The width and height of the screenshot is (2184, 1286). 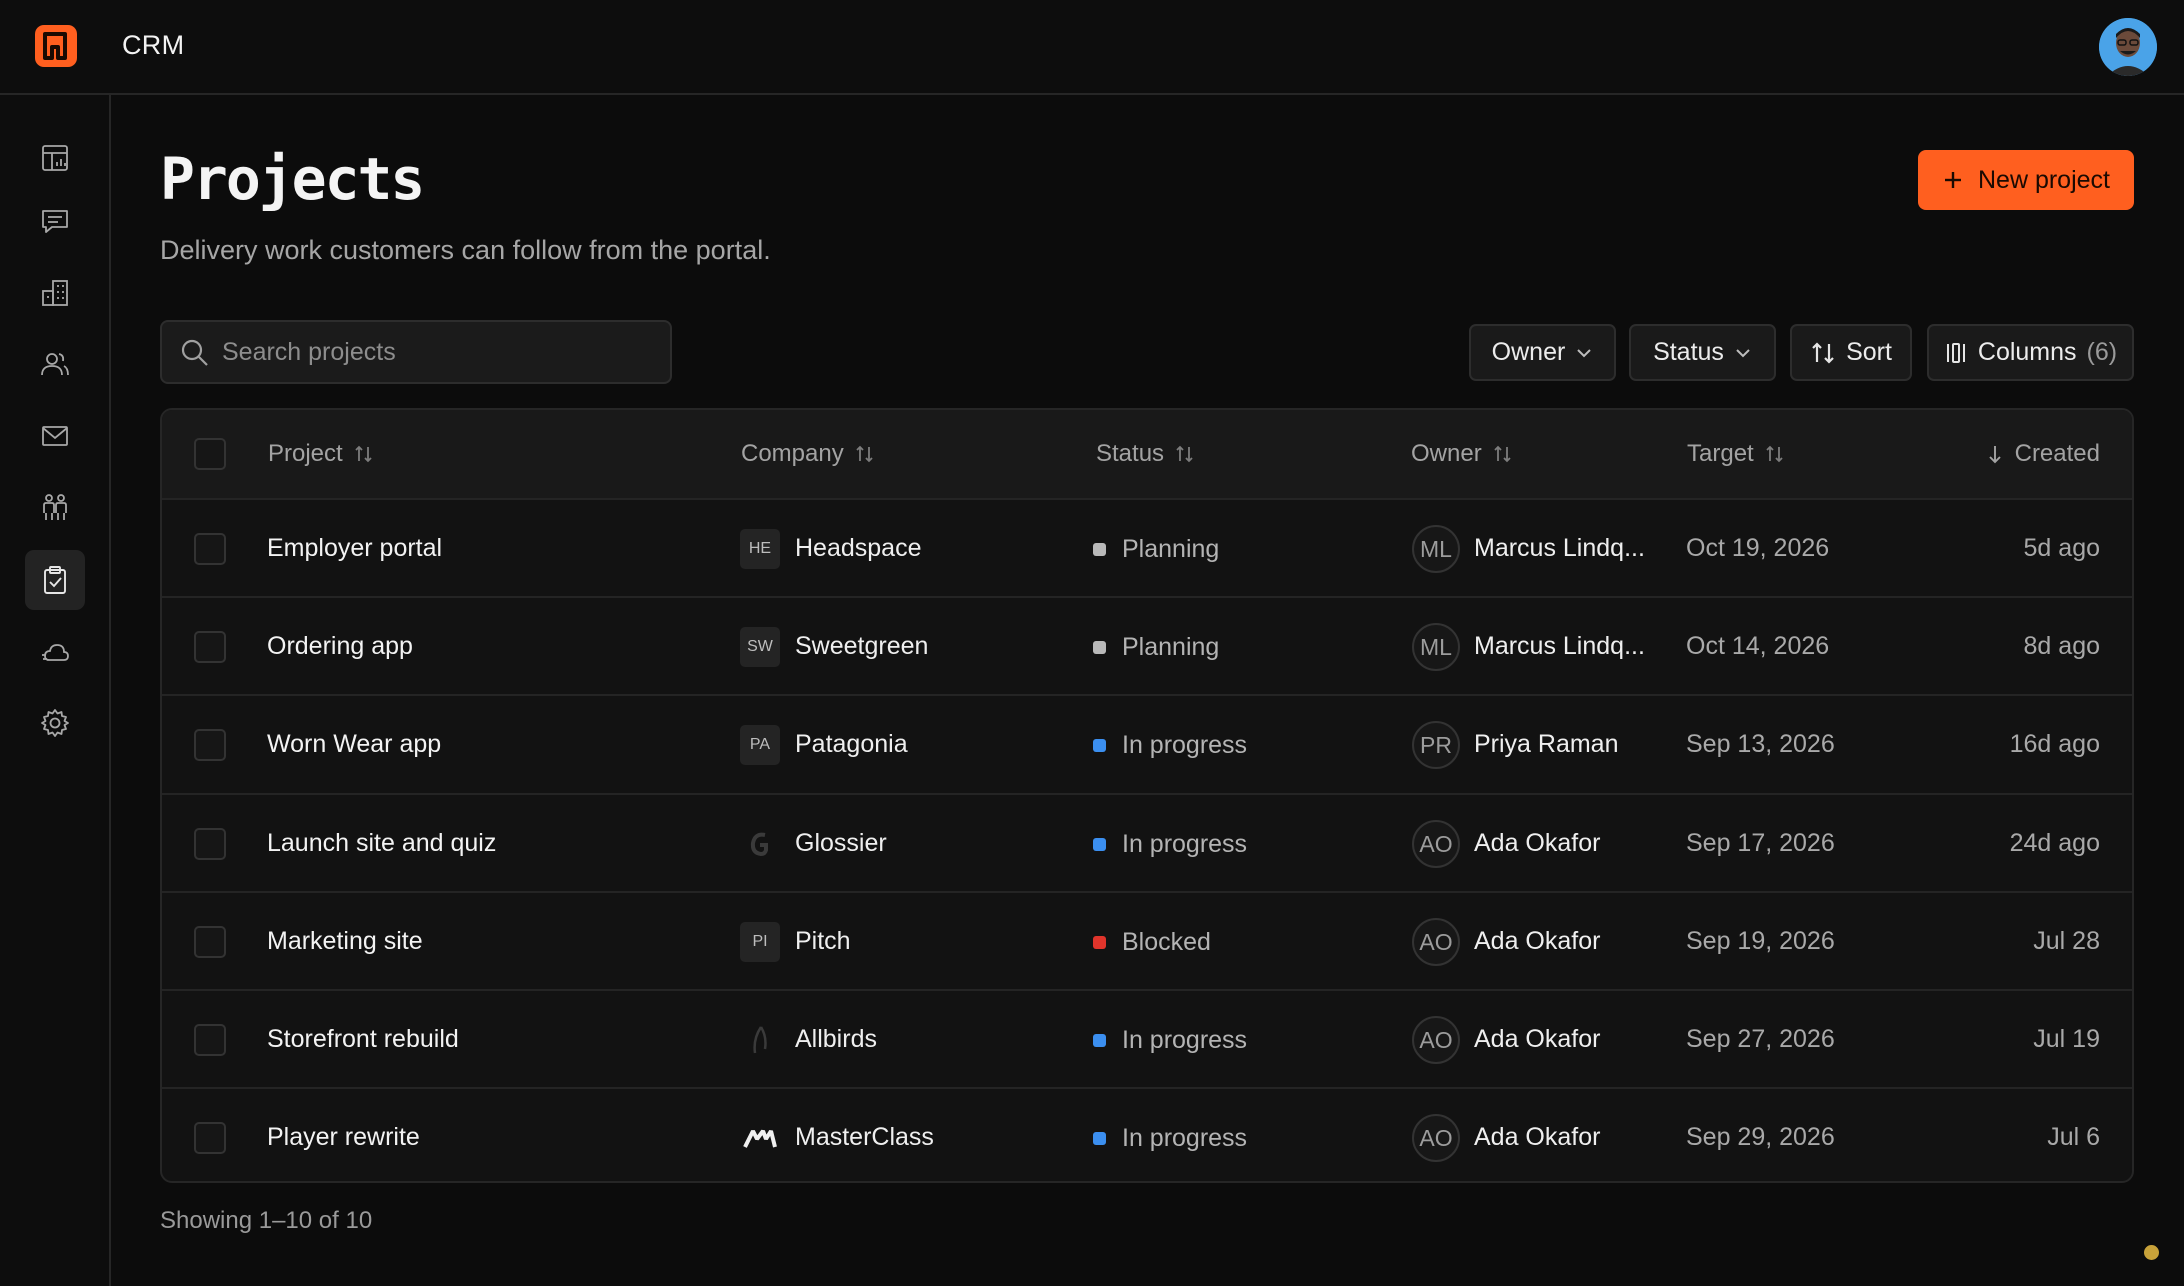 I want to click on project-name: Ordering app, so click(x=340, y=646).